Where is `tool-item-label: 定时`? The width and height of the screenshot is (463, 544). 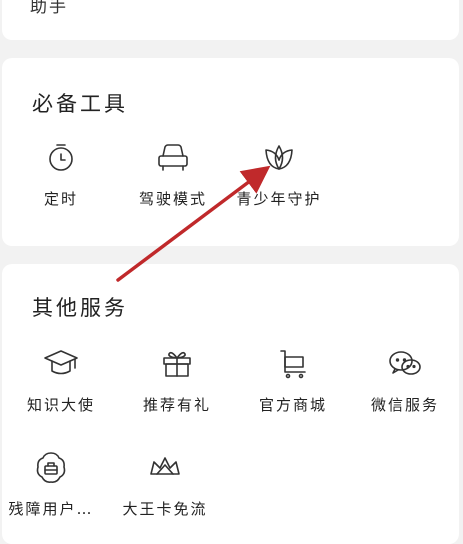
tool-item-label: 定时 is located at coordinates (60, 199).